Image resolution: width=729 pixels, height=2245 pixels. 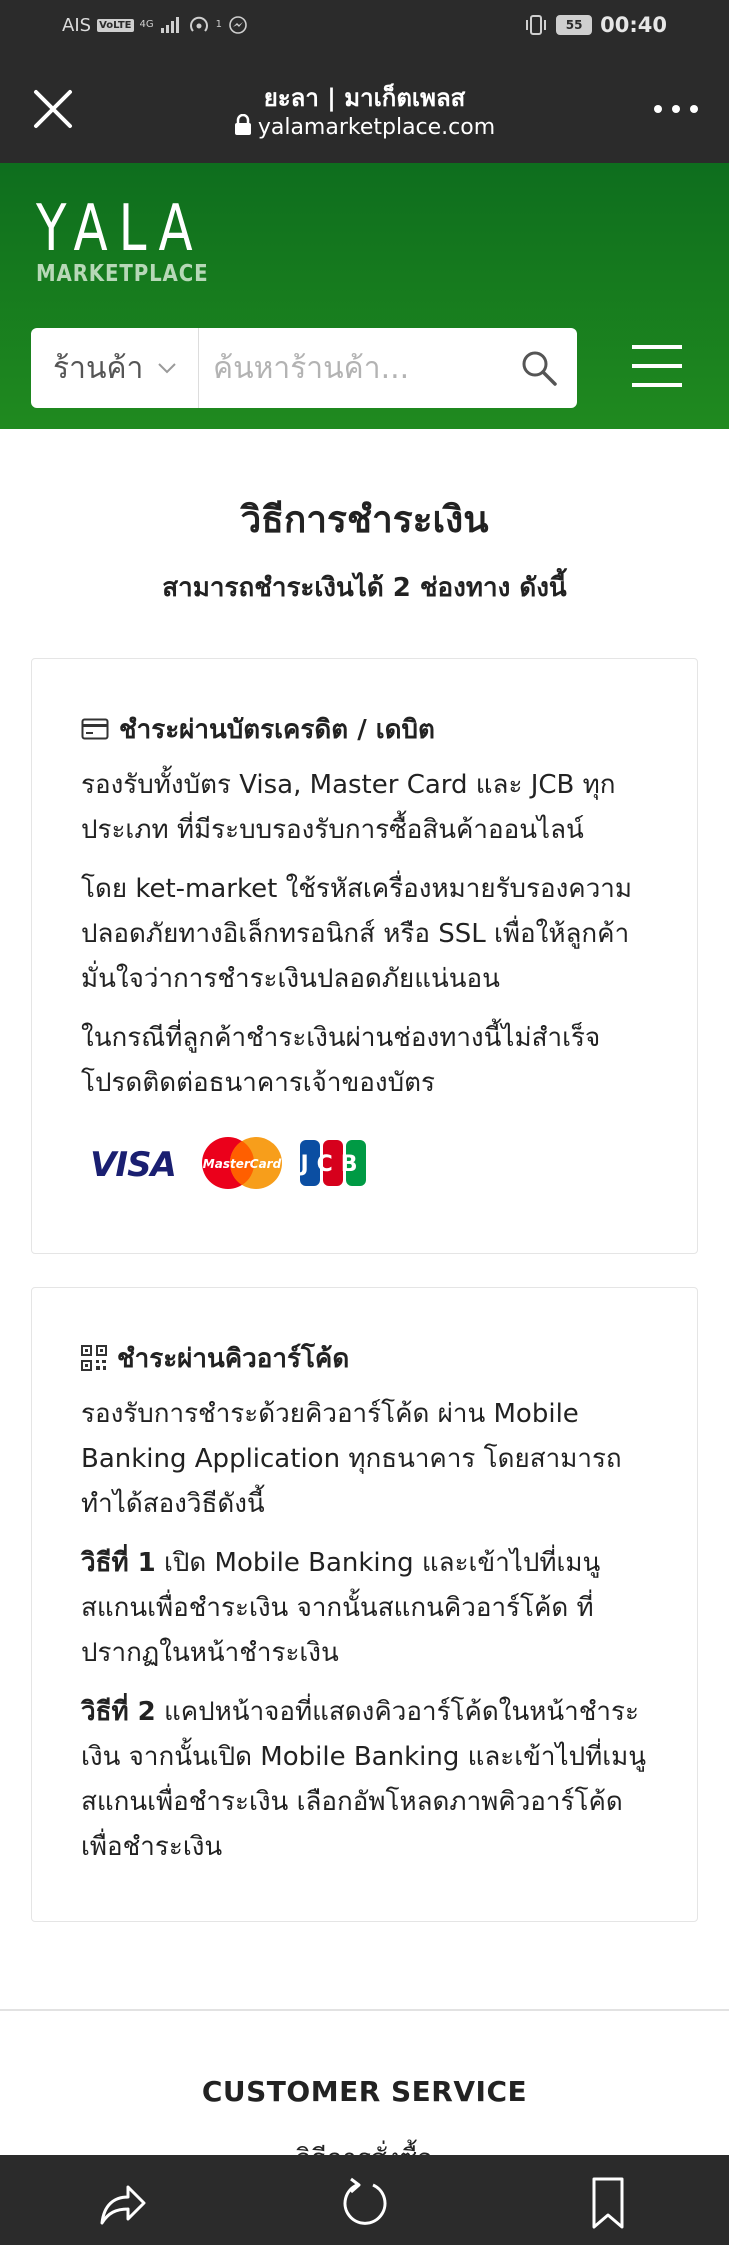 I want to click on search-box: ร้านค้า, so click(x=304, y=368).